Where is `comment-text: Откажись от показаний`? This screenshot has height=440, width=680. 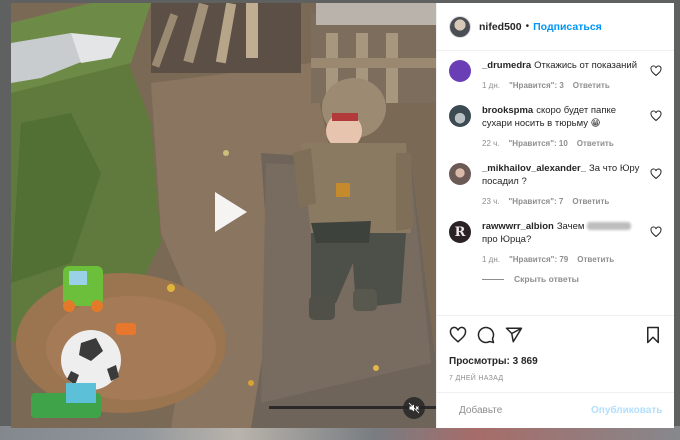
comment-text: Откажись от показаний is located at coordinates (586, 65).